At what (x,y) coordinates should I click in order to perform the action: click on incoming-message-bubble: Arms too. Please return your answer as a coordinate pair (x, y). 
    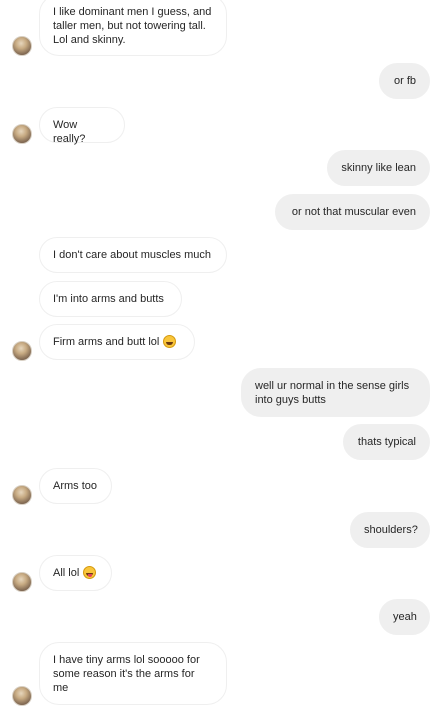
    Looking at the image, I should click on (75, 486).